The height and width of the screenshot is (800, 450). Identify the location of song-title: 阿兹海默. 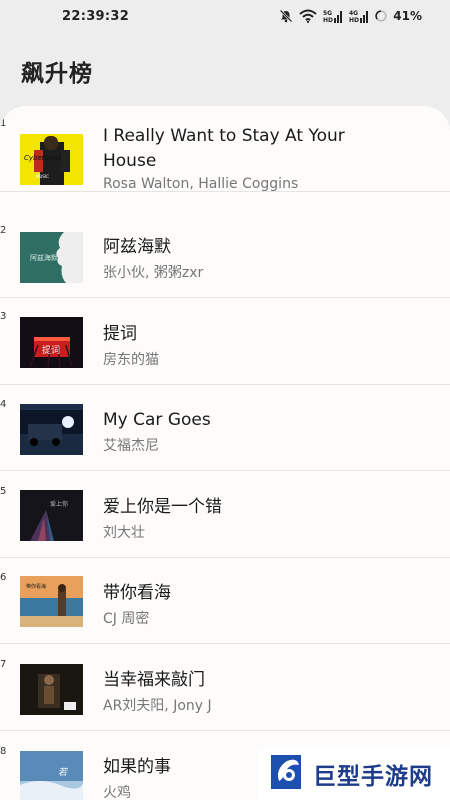
(137, 247).